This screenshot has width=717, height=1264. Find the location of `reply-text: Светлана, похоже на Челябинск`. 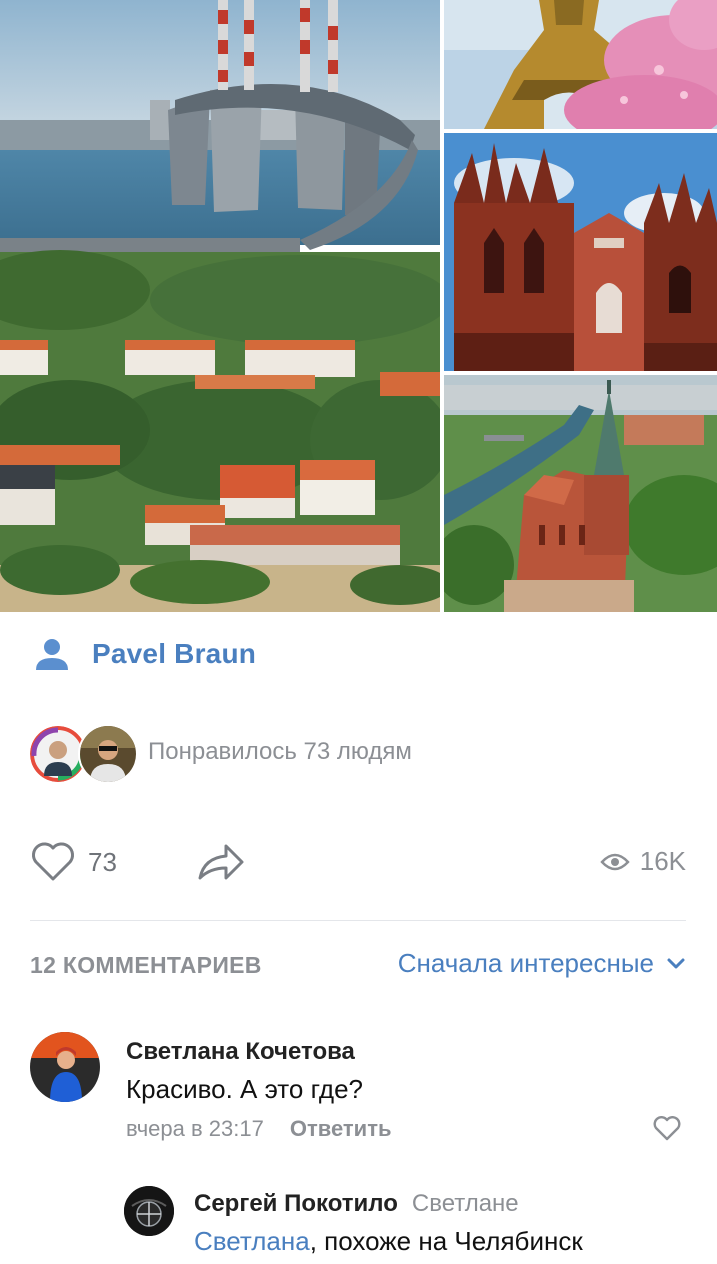

reply-text: Светлана, похоже на Челябинск is located at coordinates (388, 1241).